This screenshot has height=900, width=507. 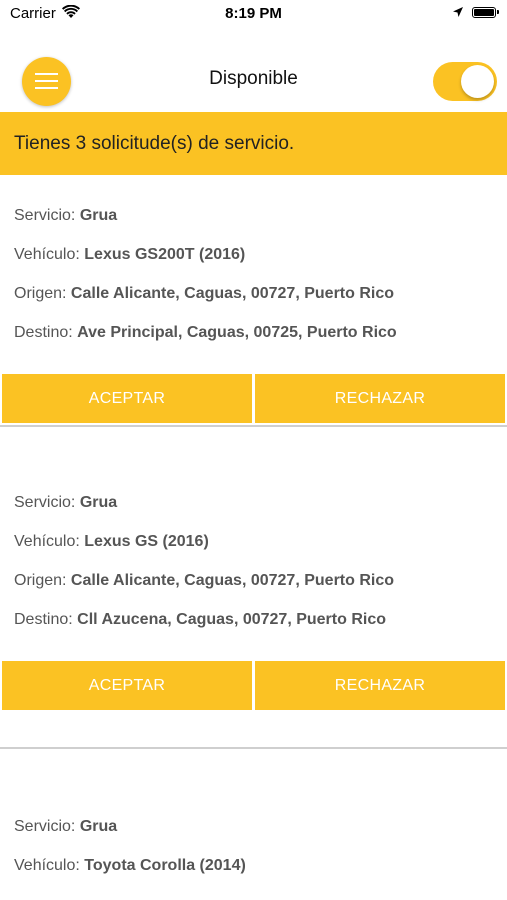 I want to click on vehicle-row: Vehículo: Lexus GS200T (2016), so click(x=130, y=254).